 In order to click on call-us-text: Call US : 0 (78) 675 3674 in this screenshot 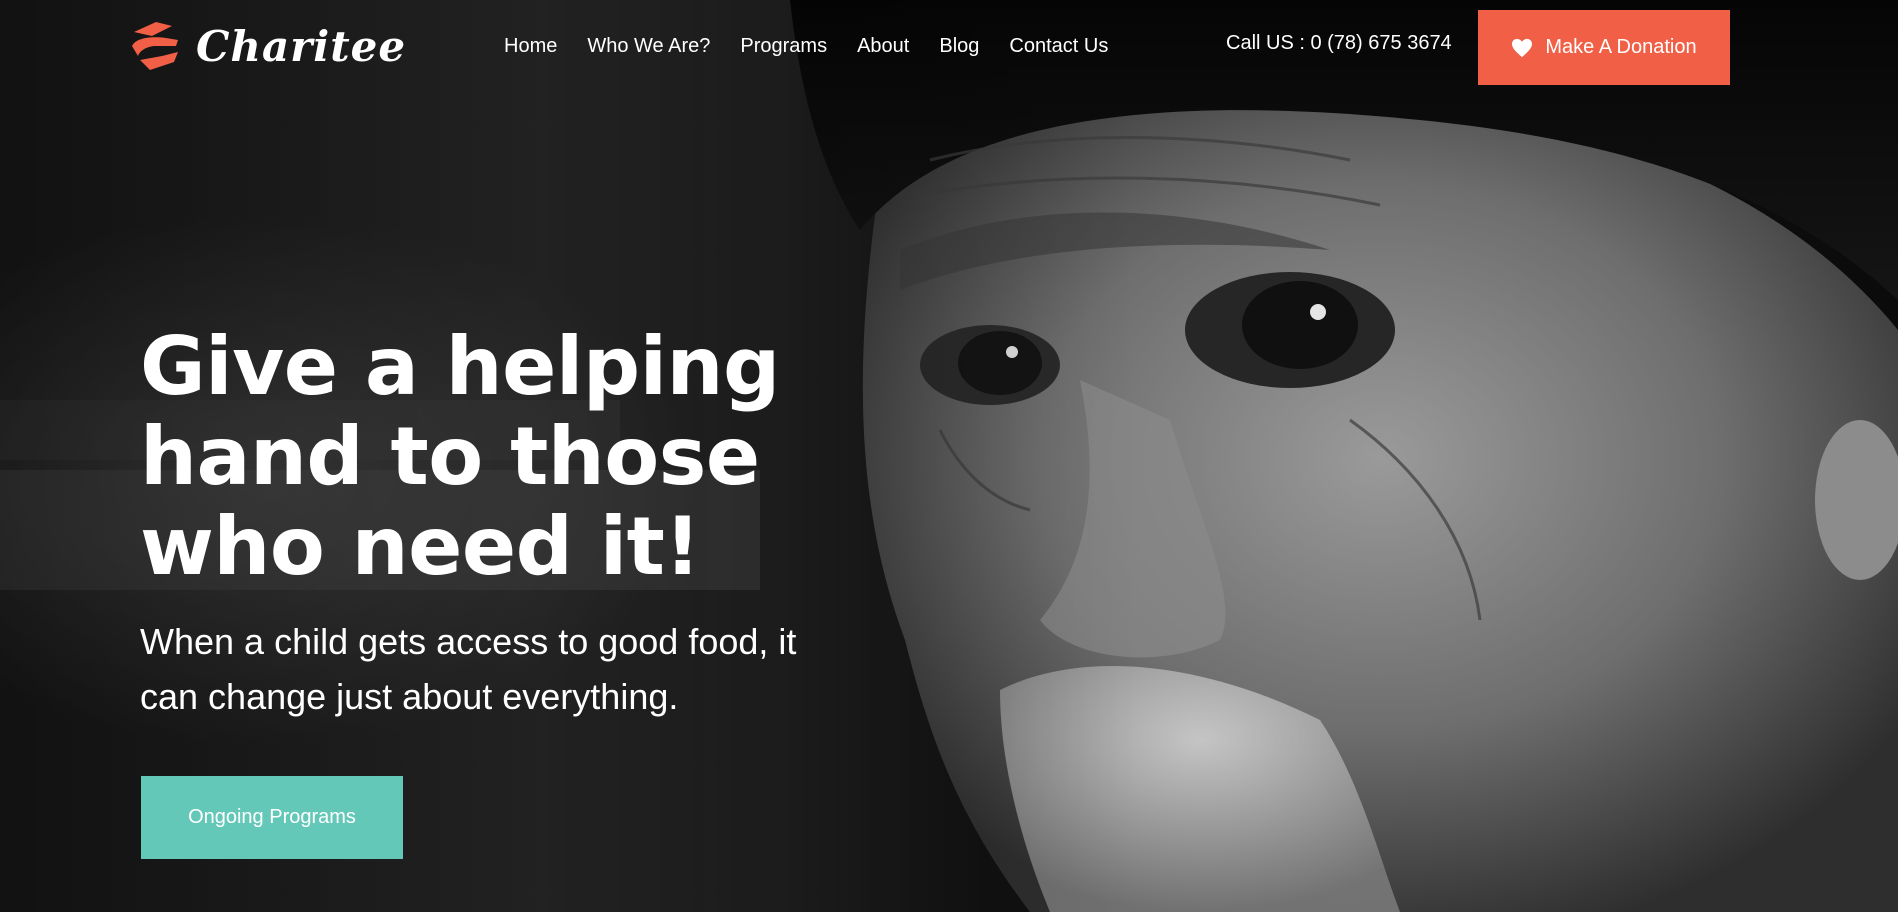, I will do `click(1339, 43)`.